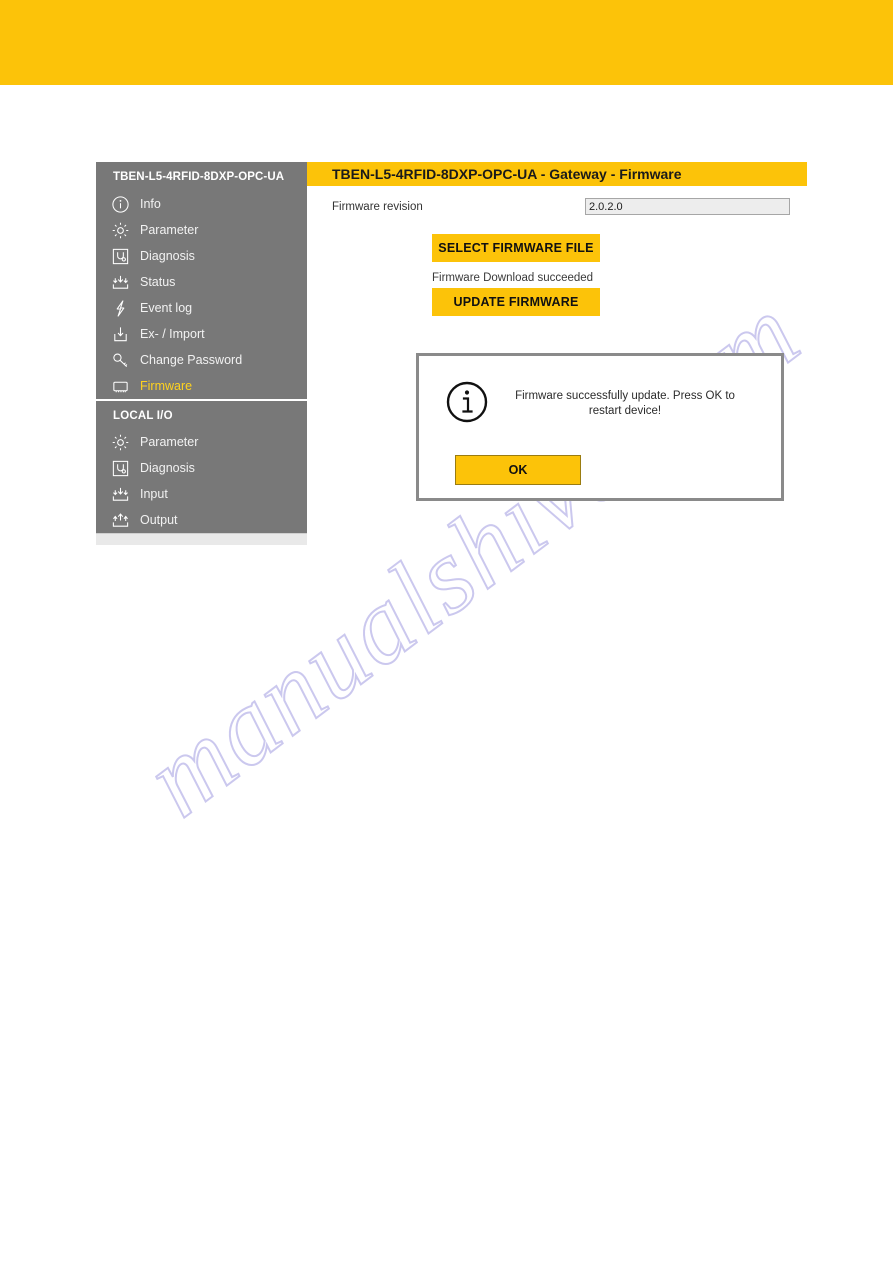  I want to click on firmware-revision-field, so click(687, 206).